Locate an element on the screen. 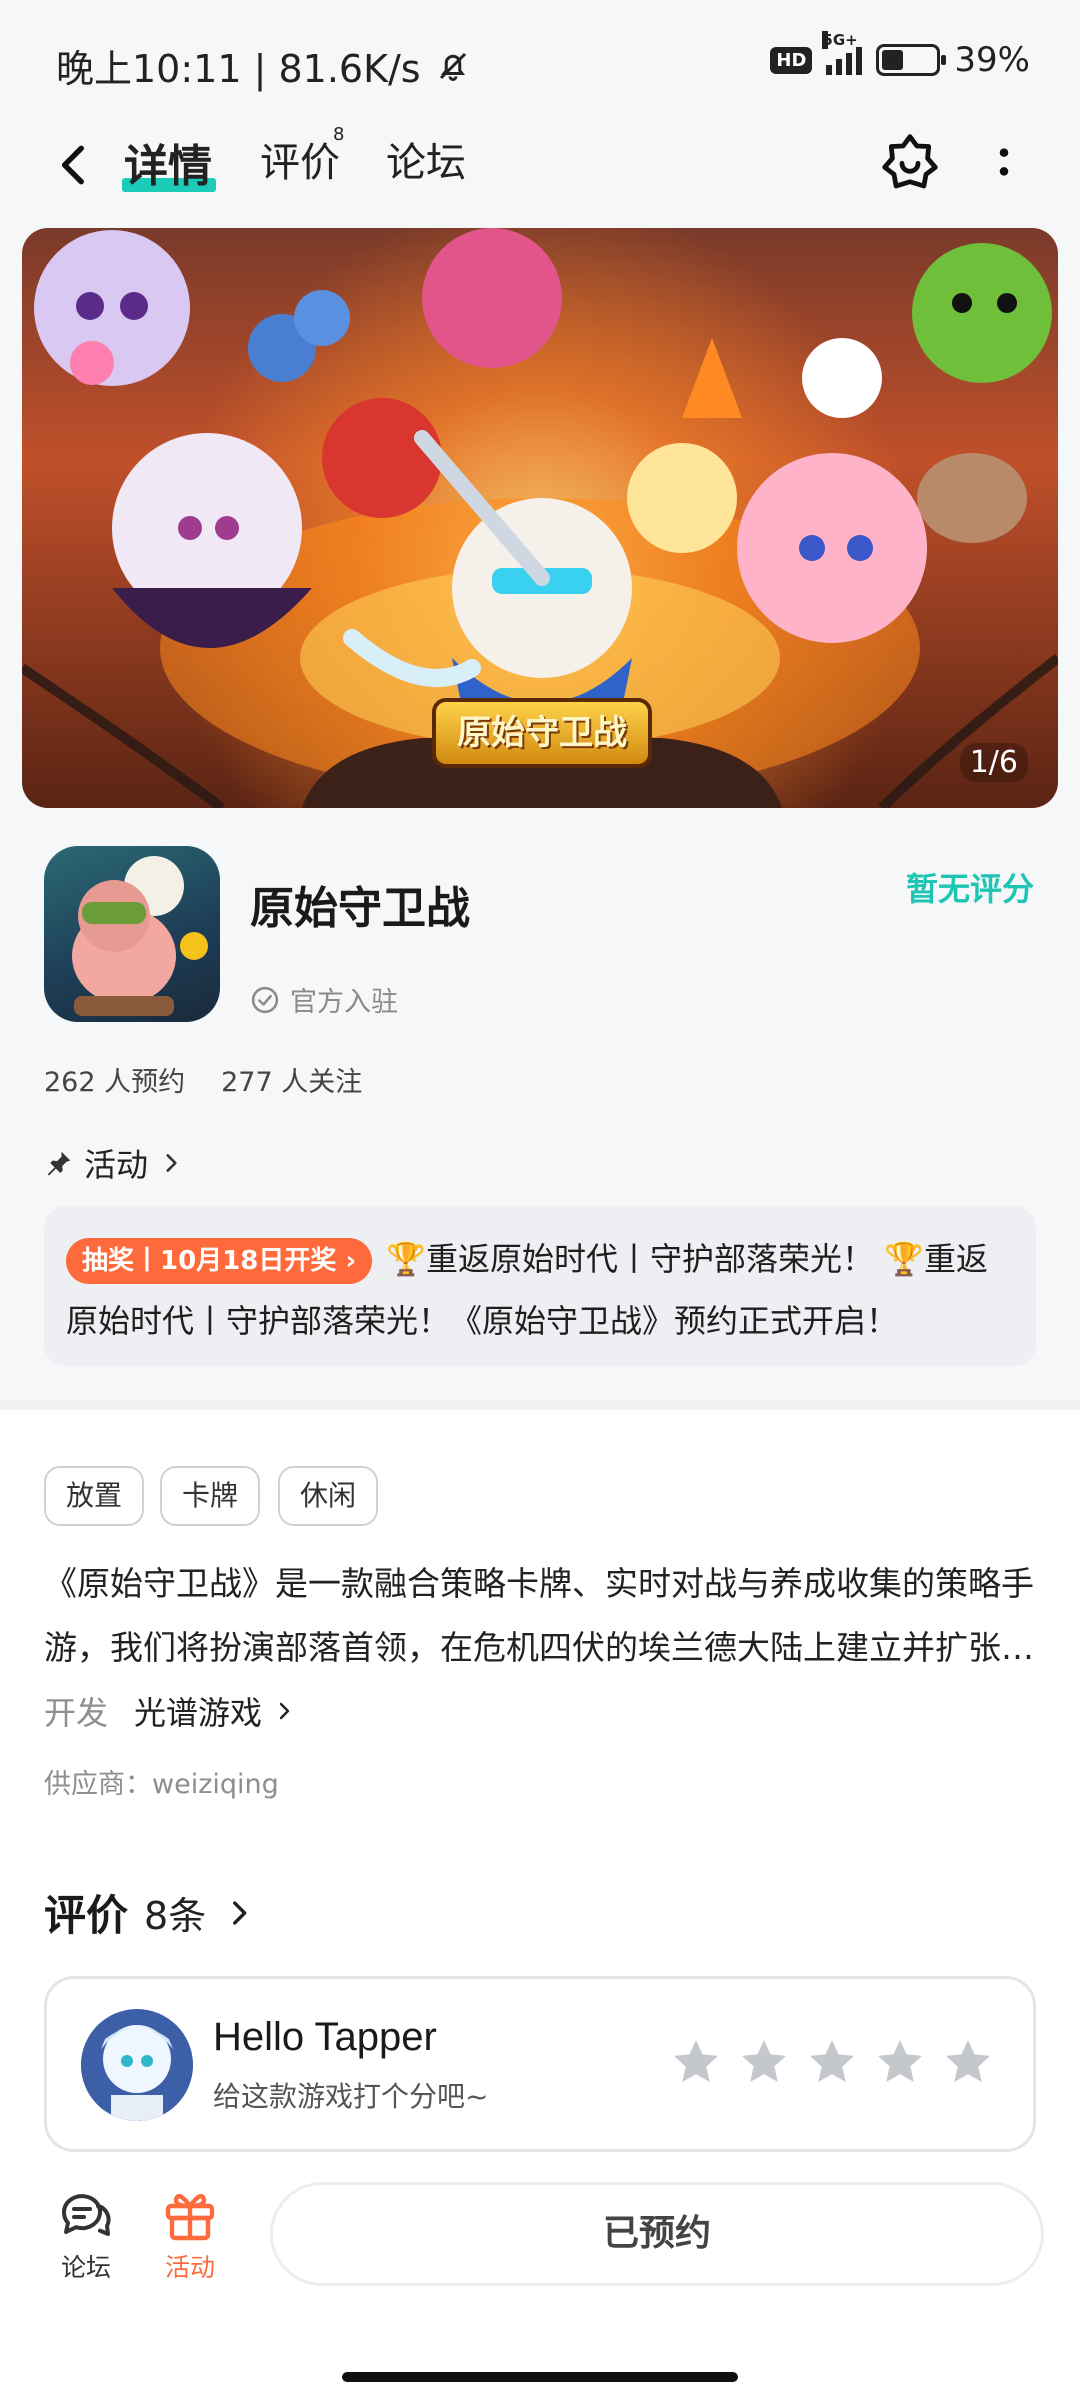 Image resolution: width=1080 pixels, height=2400 pixels. banner-game-logo: 原始守卫战 is located at coordinates (542, 733).